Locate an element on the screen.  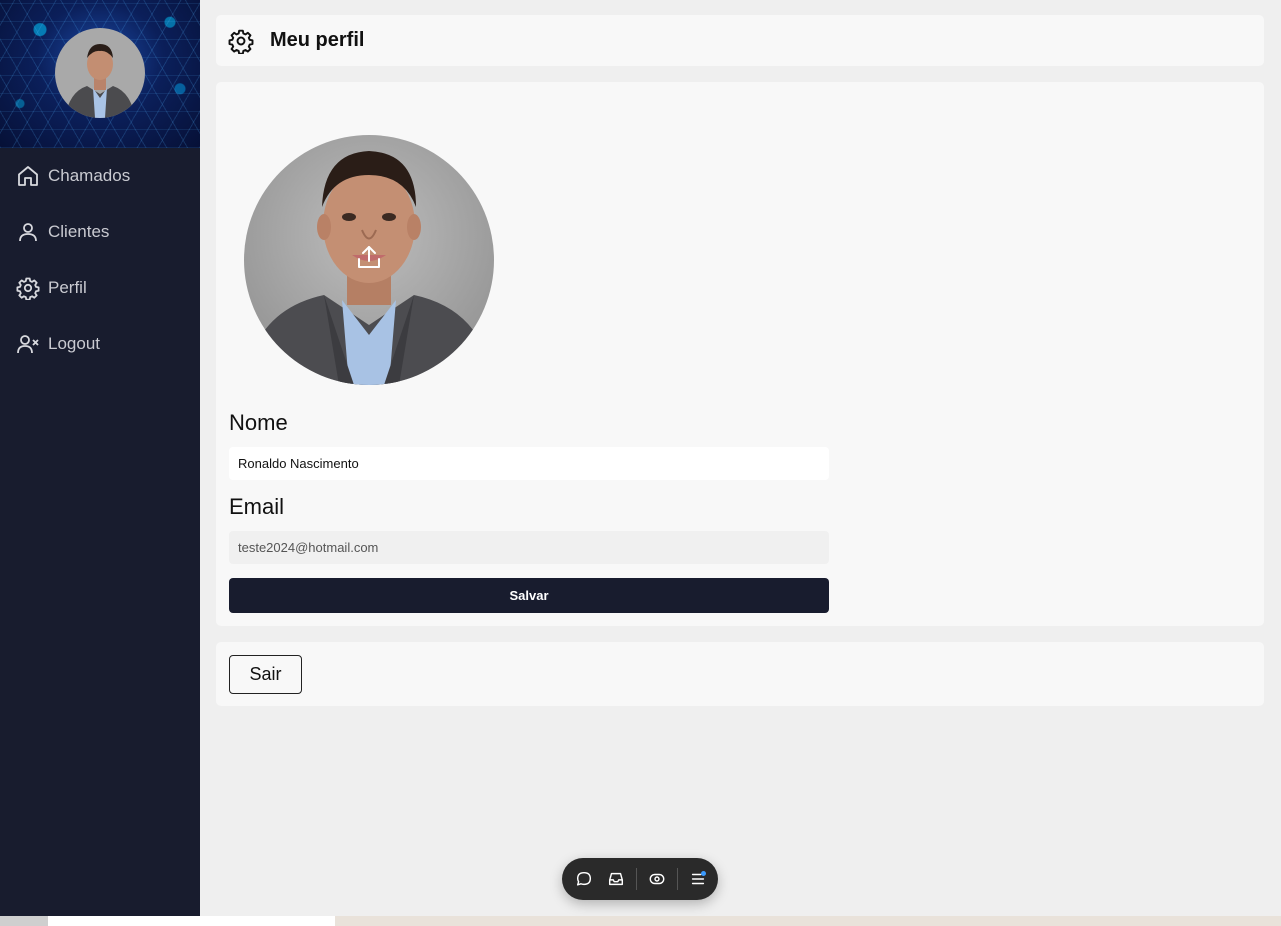
email-label: Email is located at coordinates (257, 506).